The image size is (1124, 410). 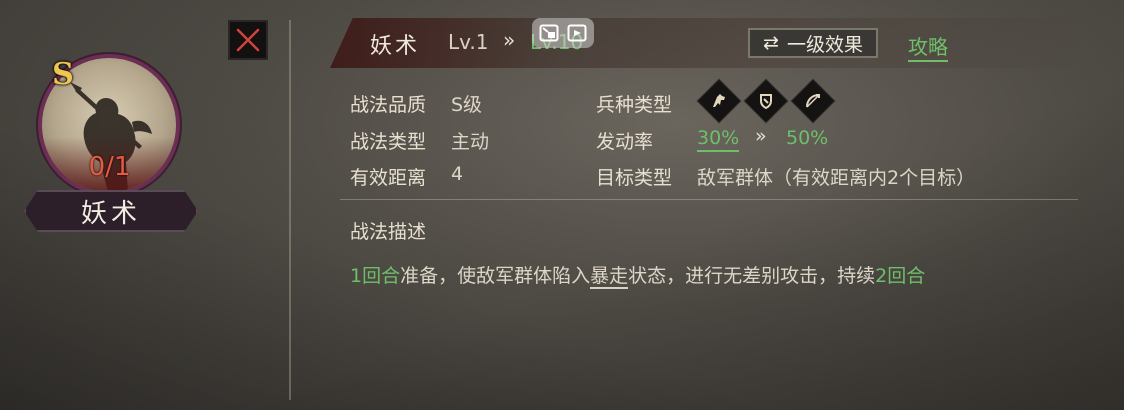 I want to click on type-value: 主动, so click(x=470, y=142).